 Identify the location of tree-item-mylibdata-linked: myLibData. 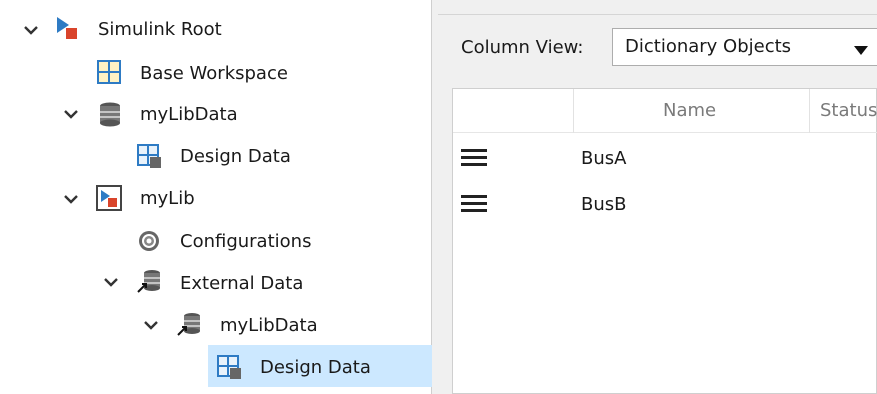
(269, 326).